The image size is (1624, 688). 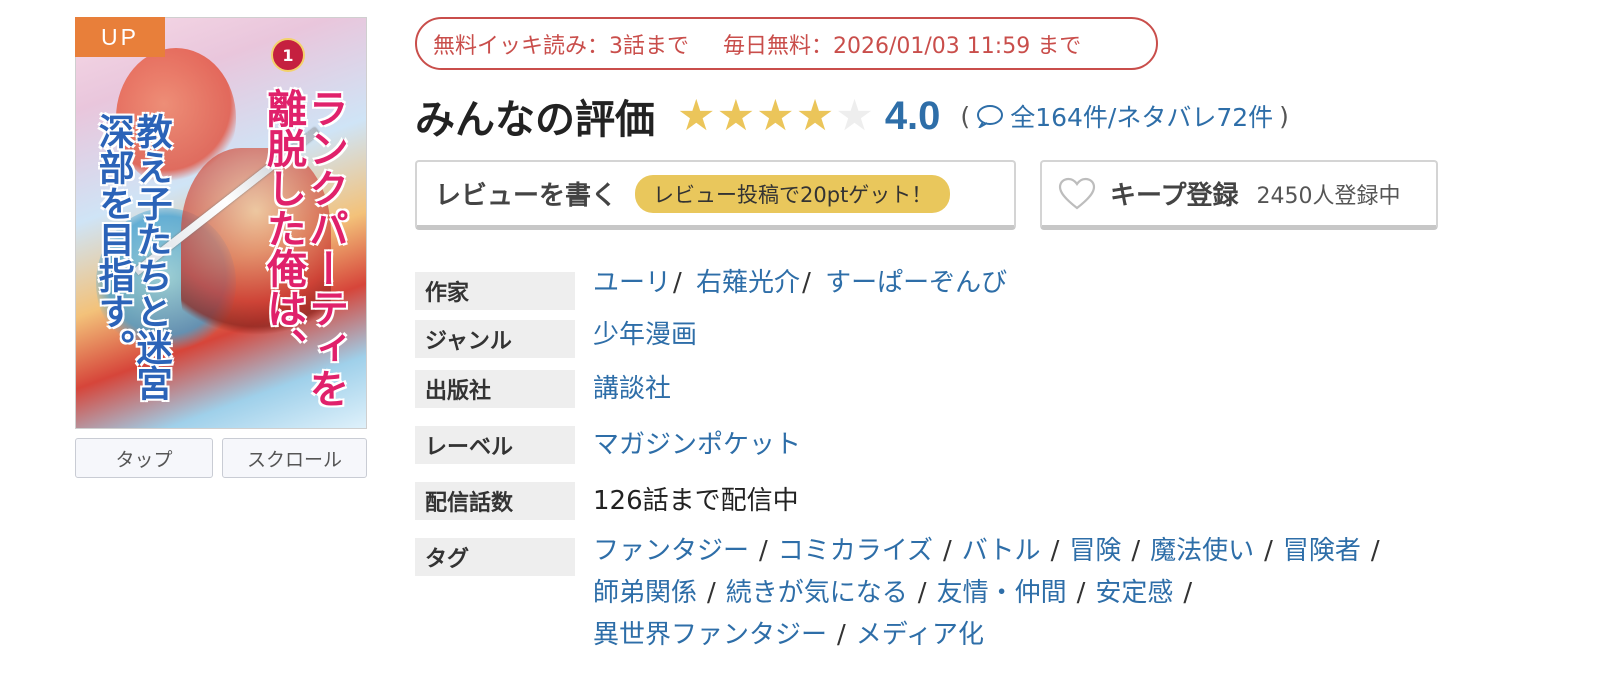 What do you see at coordinates (1043, 635) in the screenshot?
I see `tag-line: 異世界ファンタジー / メディア化` at bounding box center [1043, 635].